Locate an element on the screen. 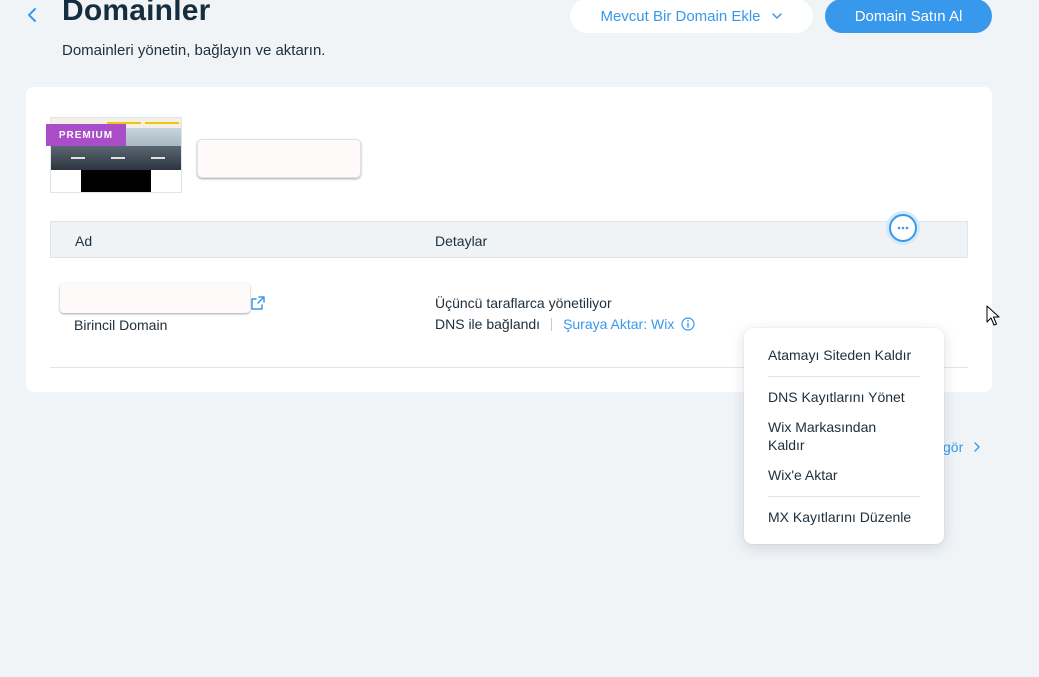 Image resolution: width=1039 pixels, height=677 pixels. connection-status-line: DNS ile bağlandı Şuraya Aktar: Wix is located at coordinates (565, 324).